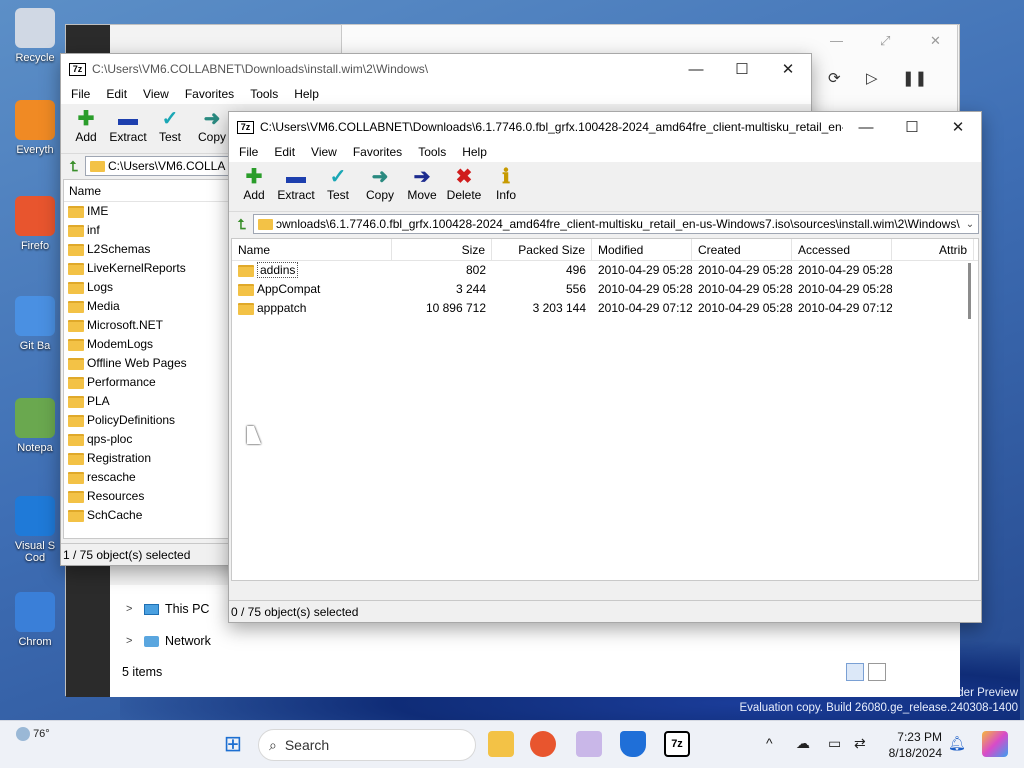 The image size is (1024, 768). What do you see at coordinates (885, 41) in the screenshot?
I see `maximize-icon: ⤢` at bounding box center [885, 41].